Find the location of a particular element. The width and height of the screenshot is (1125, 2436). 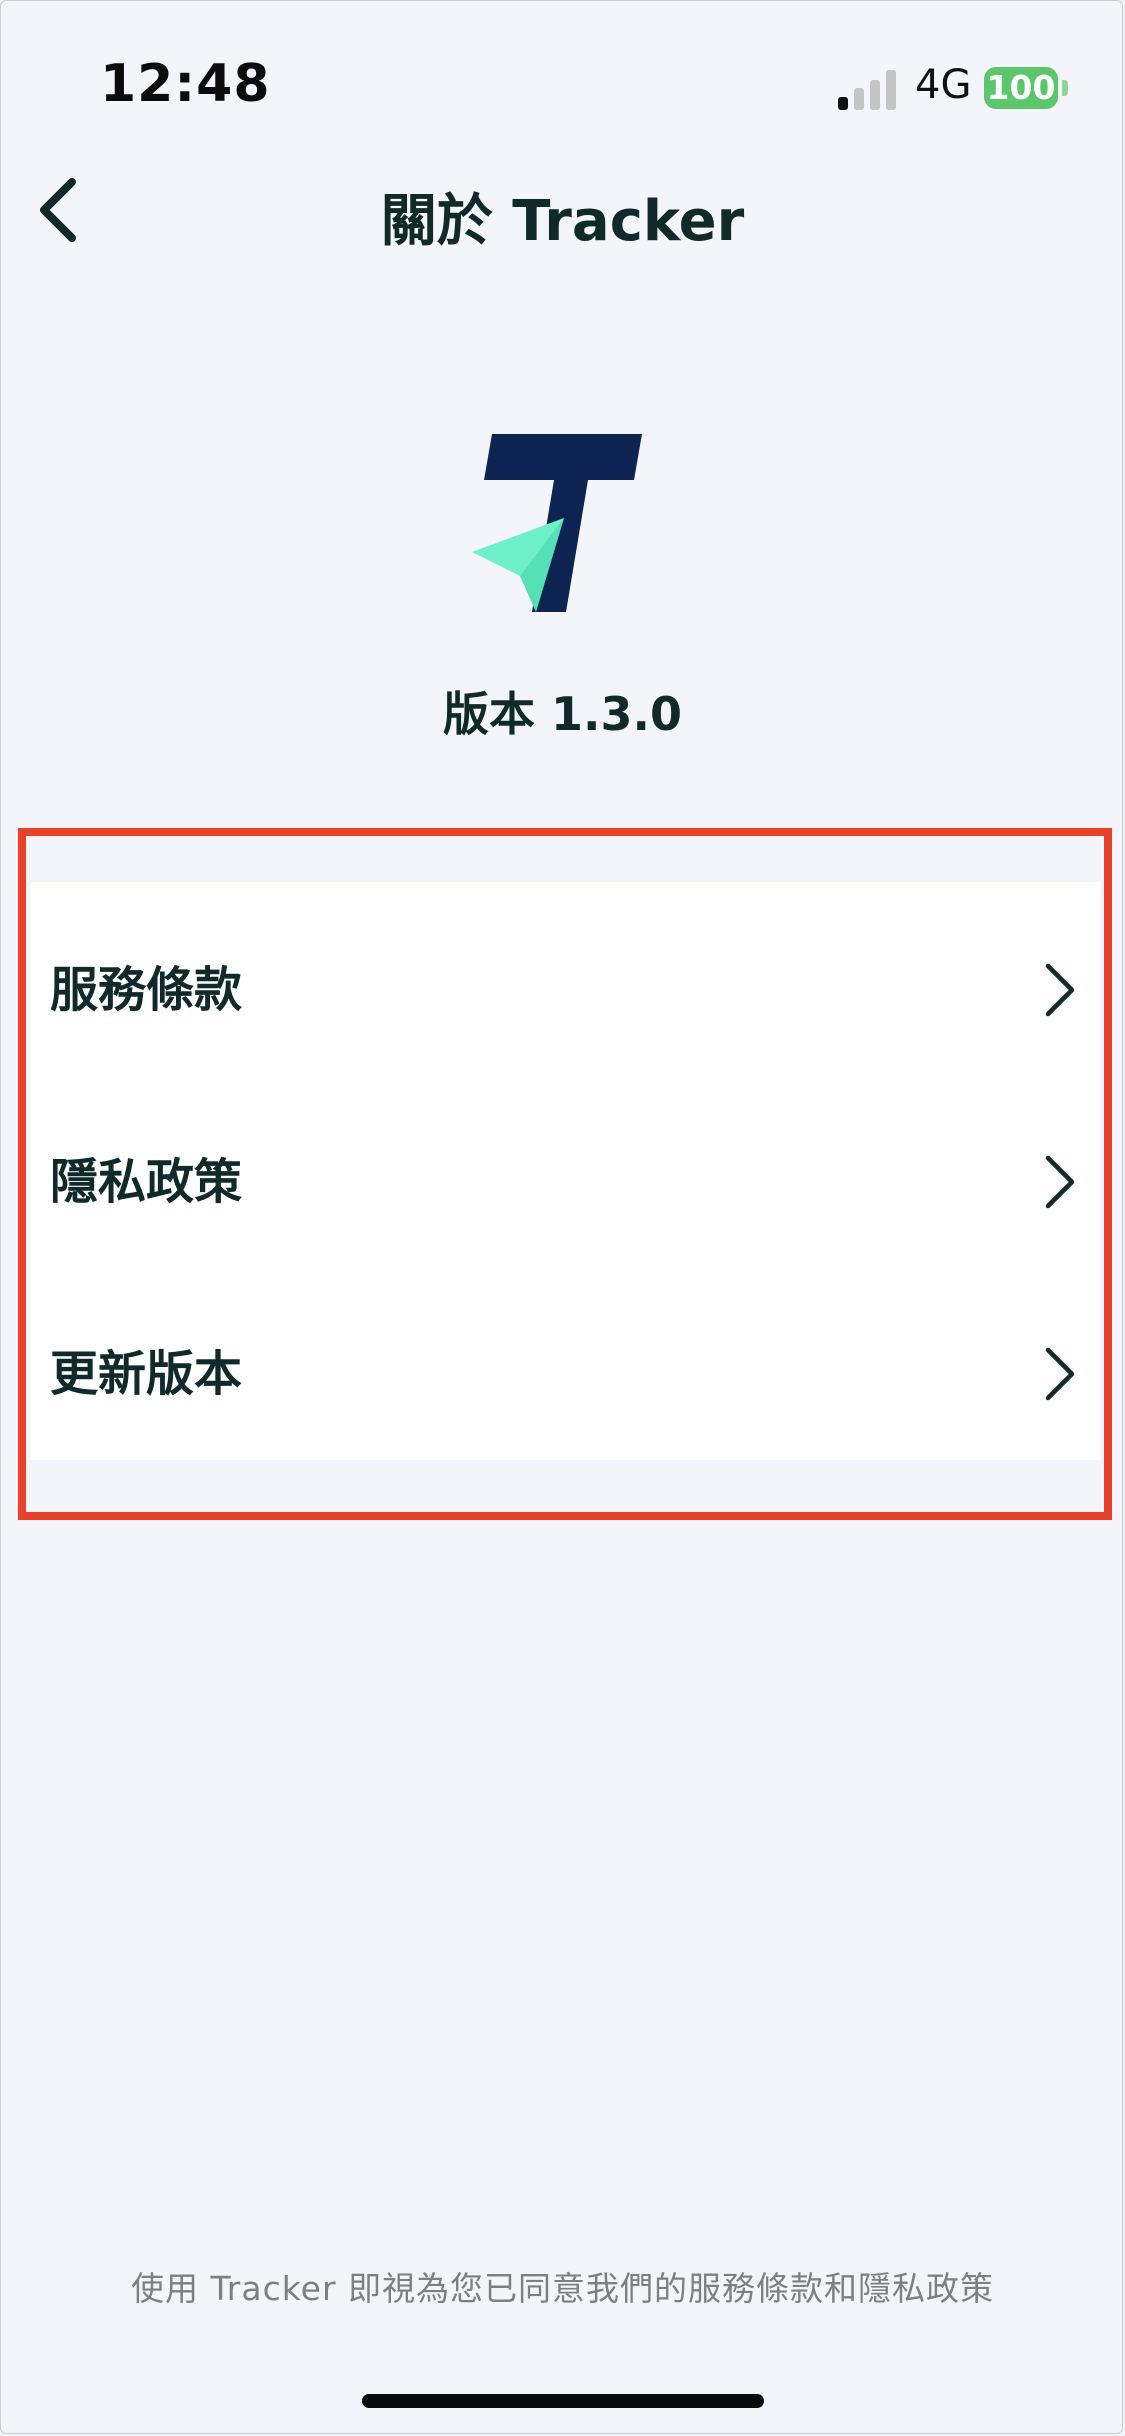

menu-item-privacy-policy: 隱私政策 is located at coordinates (565, 1182).